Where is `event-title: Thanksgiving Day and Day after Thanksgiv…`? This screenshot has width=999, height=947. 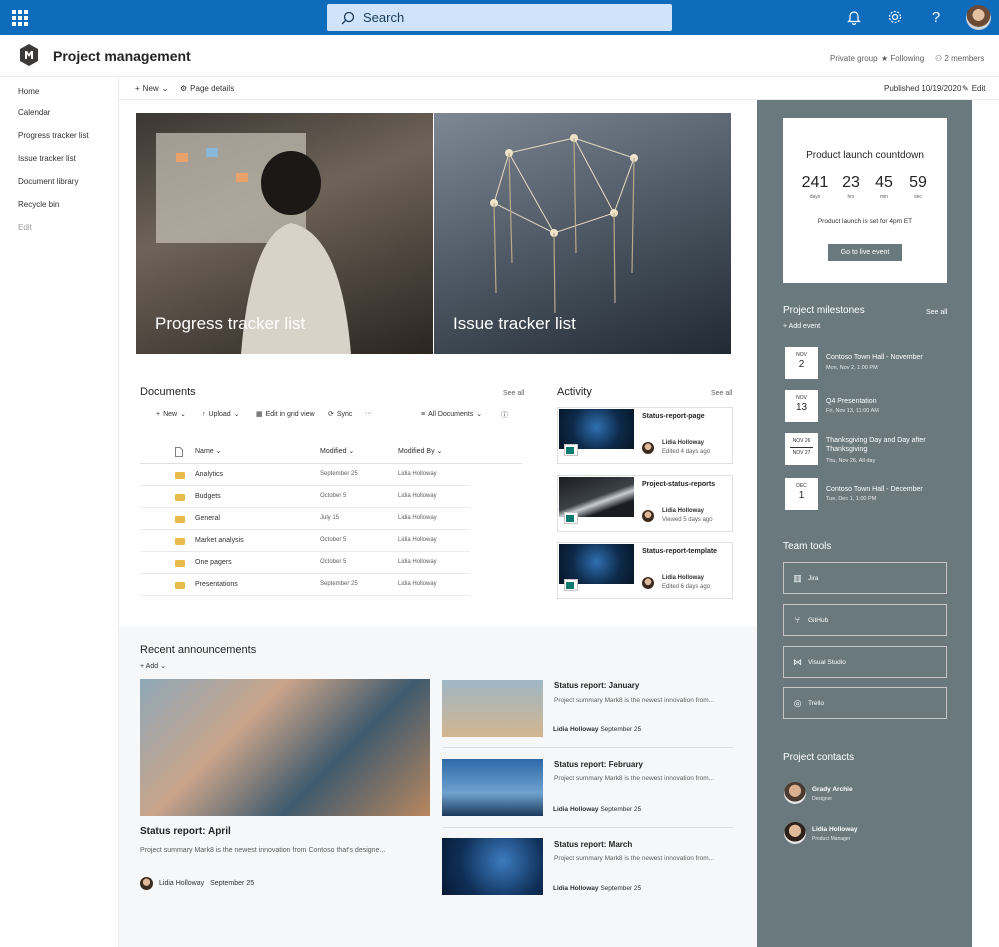
event-title: Thanksgiving Day and Day after Thanksgiv… is located at coordinates (885, 445).